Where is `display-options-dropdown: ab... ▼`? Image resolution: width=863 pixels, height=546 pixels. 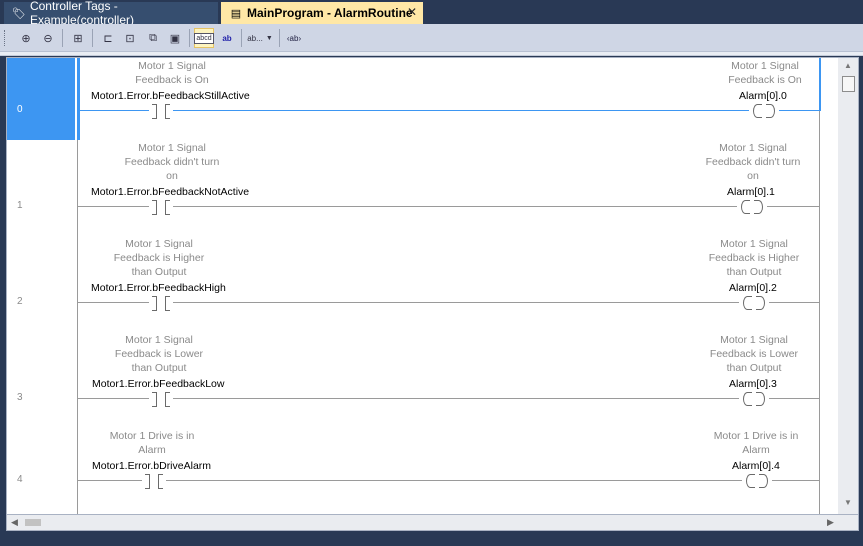
display-options-dropdown: ab... ▼ is located at coordinates (260, 38).